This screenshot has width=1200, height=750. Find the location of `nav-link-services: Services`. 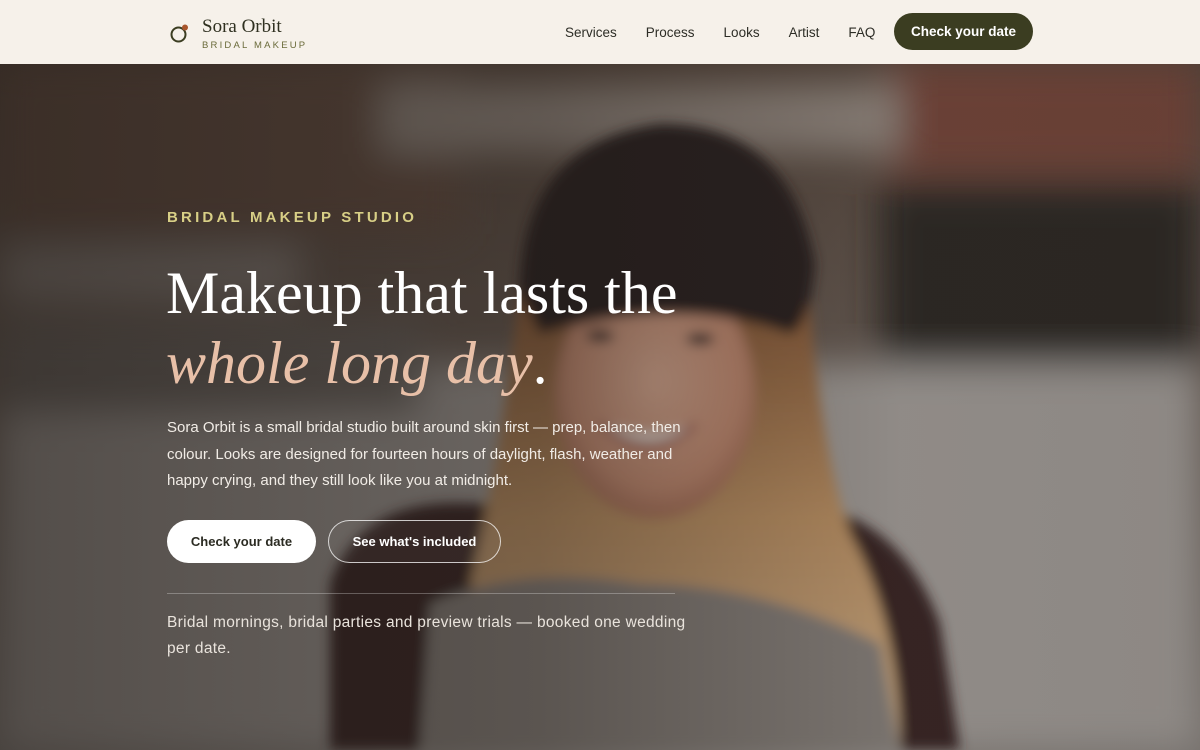

nav-link-services: Services is located at coordinates (591, 32).